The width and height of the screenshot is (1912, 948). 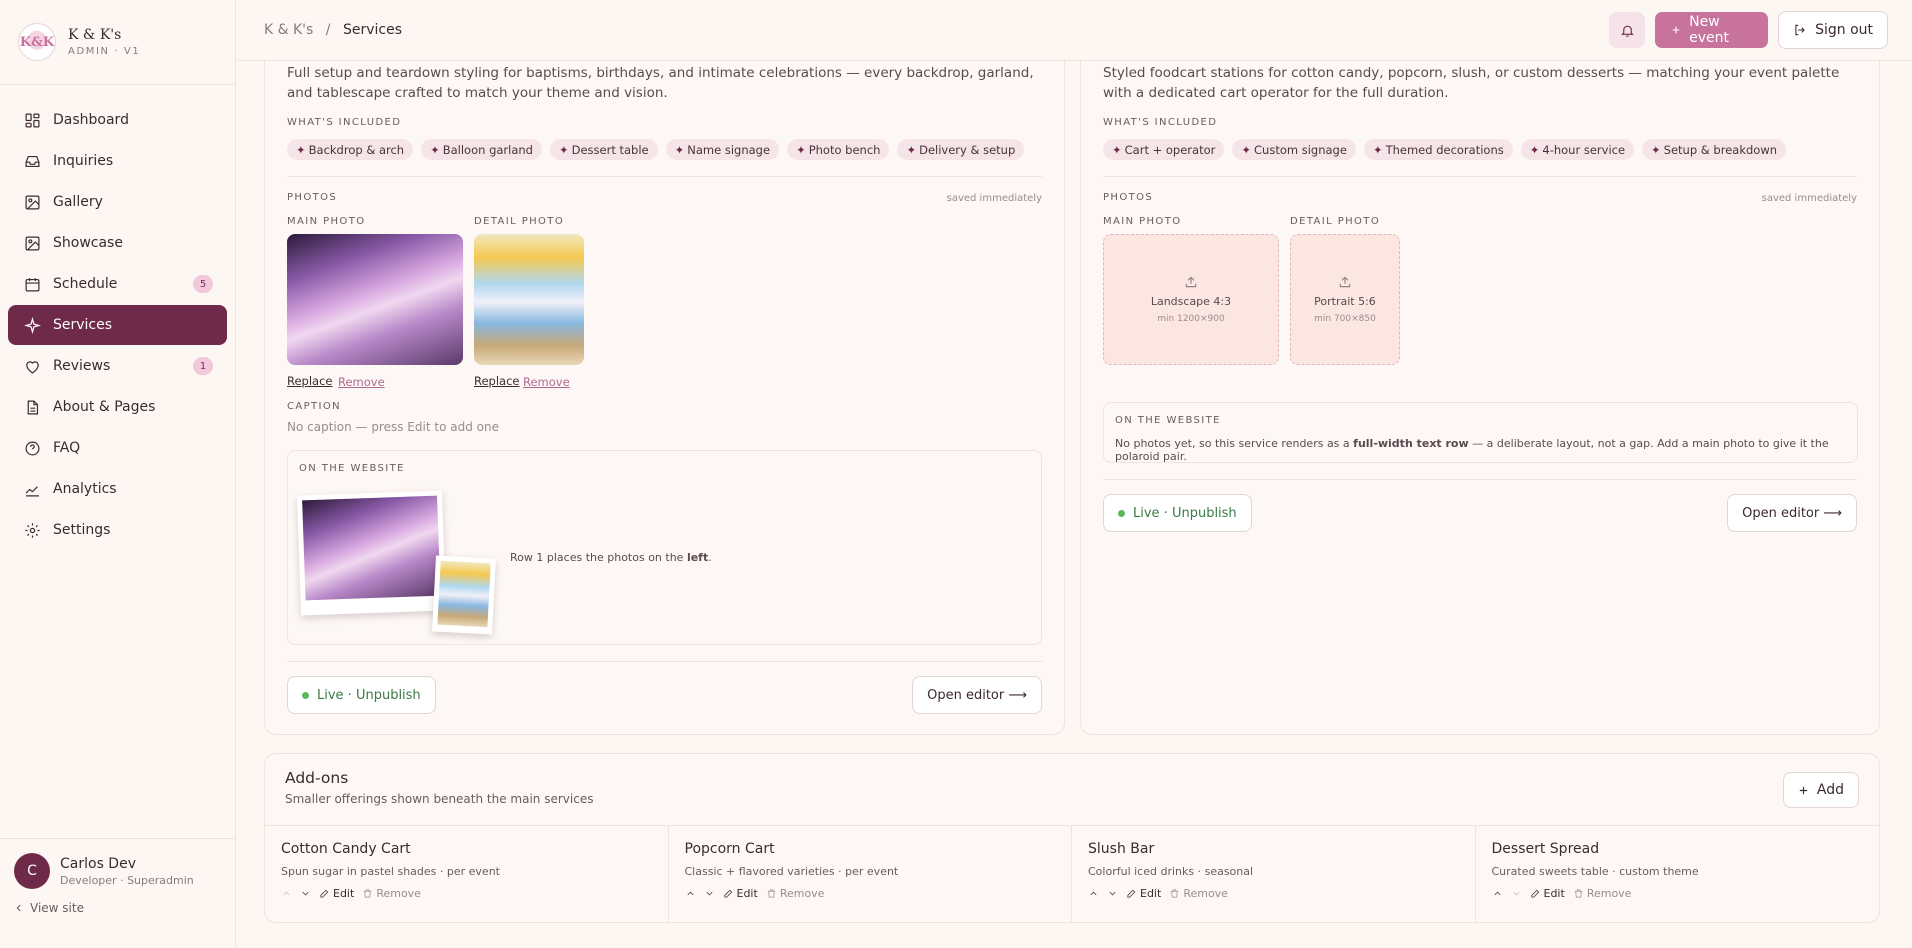 I want to click on replace-main-photo-link: Replace, so click(x=310, y=381).